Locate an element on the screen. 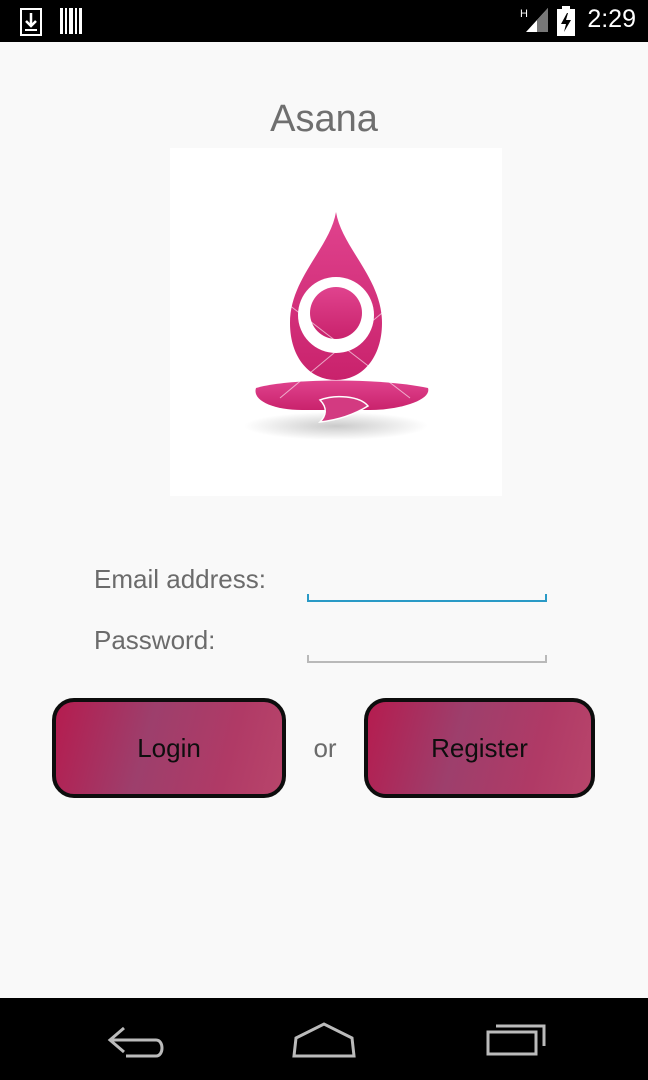 The image size is (648, 1080). register-button-label: Register is located at coordinates (479, 747).